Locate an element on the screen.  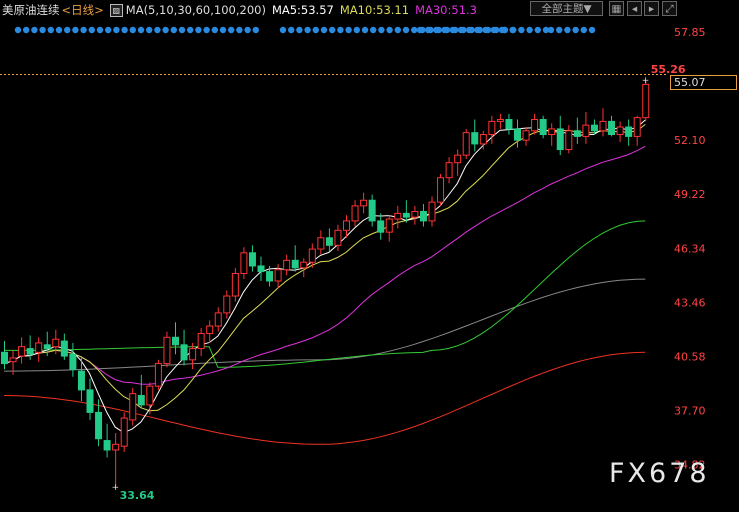
next-icon: ▸ is located at coordinates (651, 8).